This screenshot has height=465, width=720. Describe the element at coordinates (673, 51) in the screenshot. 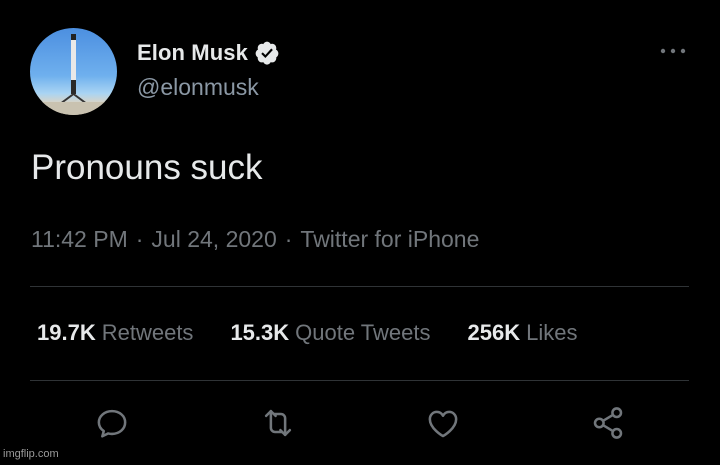

I see `more-options-icon` at that location.